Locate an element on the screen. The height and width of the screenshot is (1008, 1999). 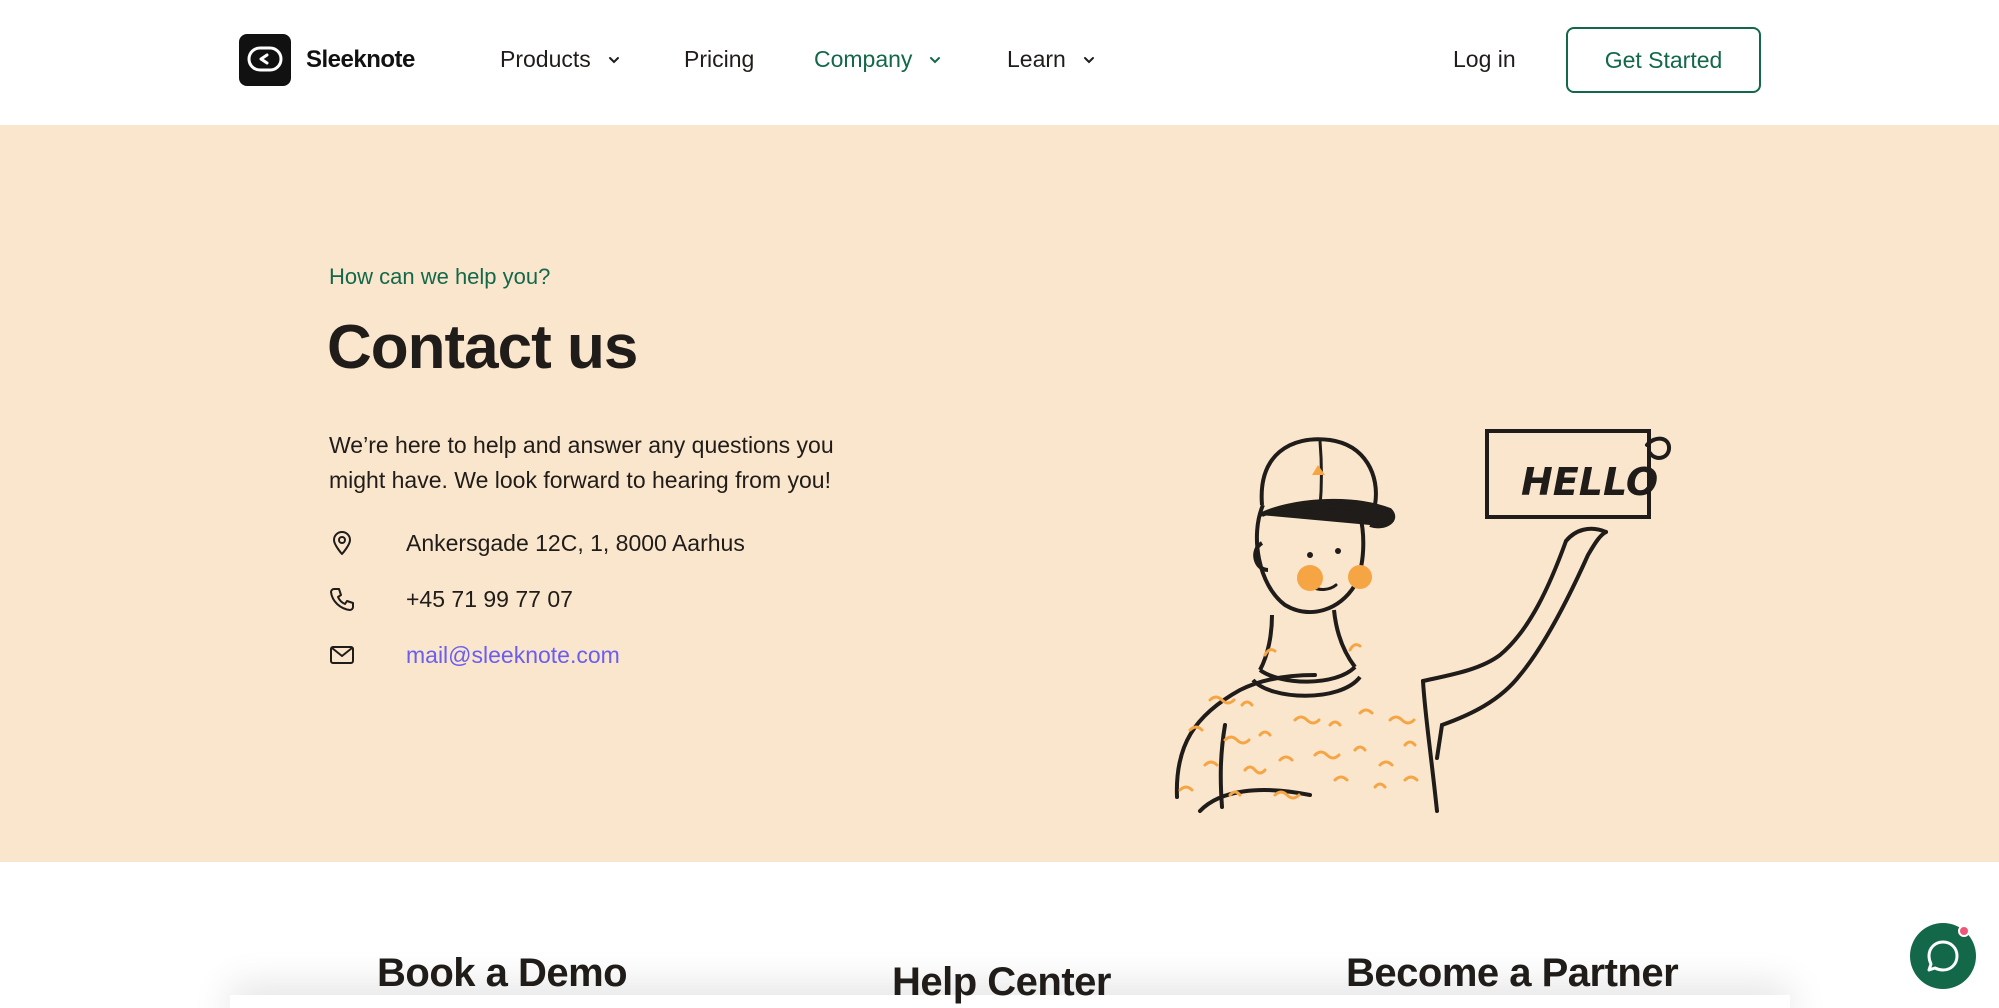
location-pin-icon is located at coordinates (342, 543).